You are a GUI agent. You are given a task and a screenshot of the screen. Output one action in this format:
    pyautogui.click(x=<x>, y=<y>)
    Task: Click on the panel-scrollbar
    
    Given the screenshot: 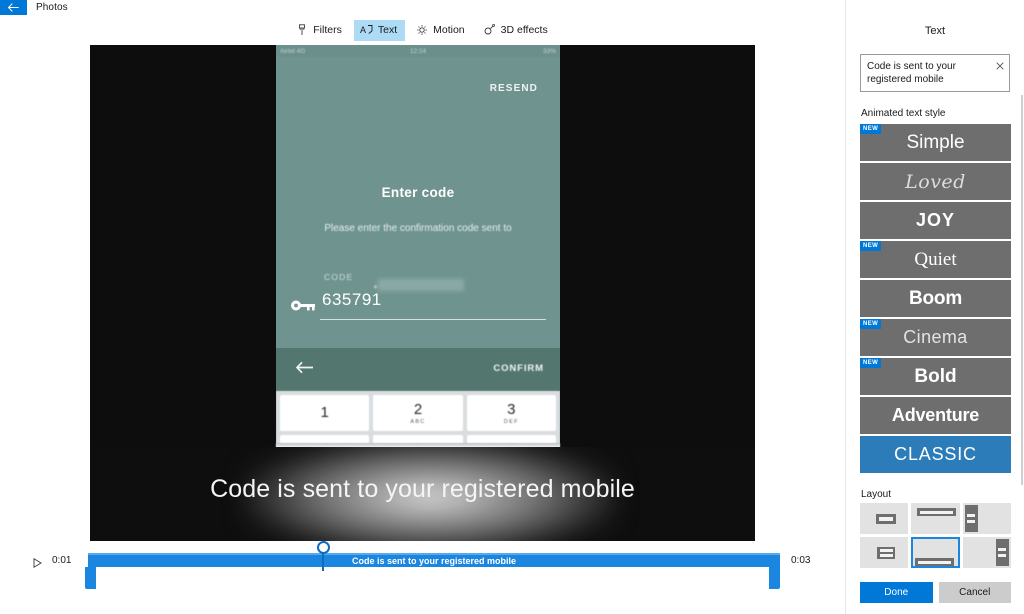 What is the action you would take?
    pyautogui.click(x=1022, y=290)
    